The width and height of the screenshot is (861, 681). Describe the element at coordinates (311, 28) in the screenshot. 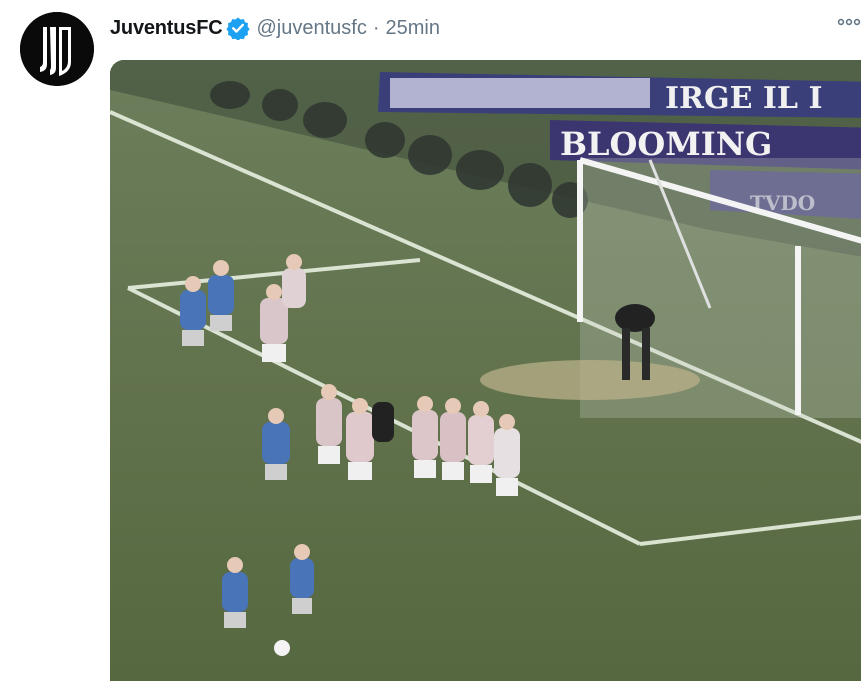

I see `user-handle: @juventusfc` at that location.